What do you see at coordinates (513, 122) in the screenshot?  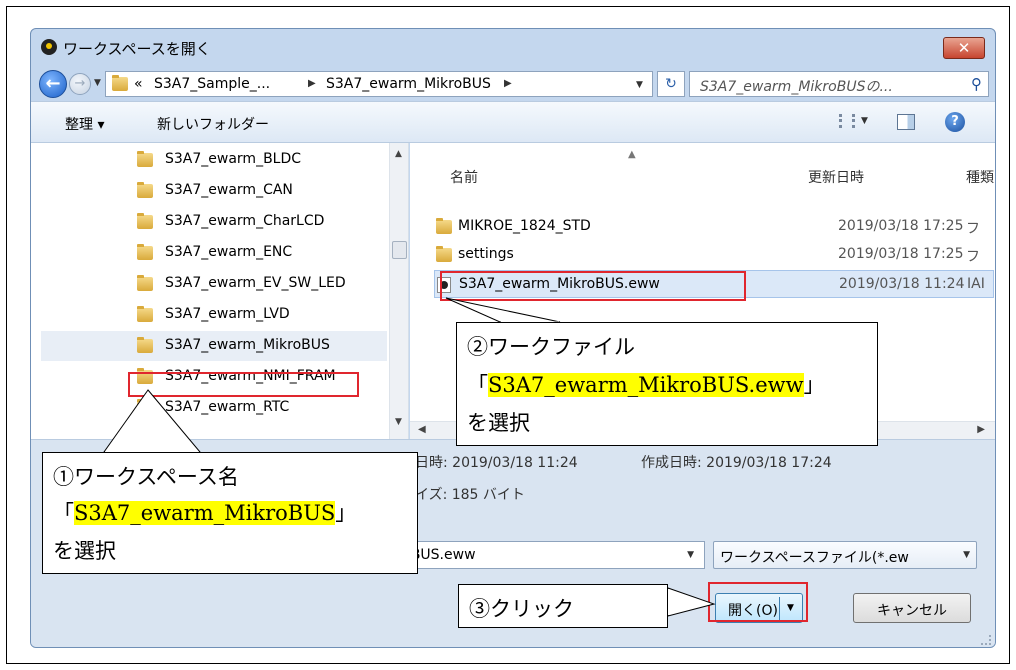 I see `toolbar: 整理 ▾ 新しいフォルダー ▼ ?` at bounding box center [513, 122].